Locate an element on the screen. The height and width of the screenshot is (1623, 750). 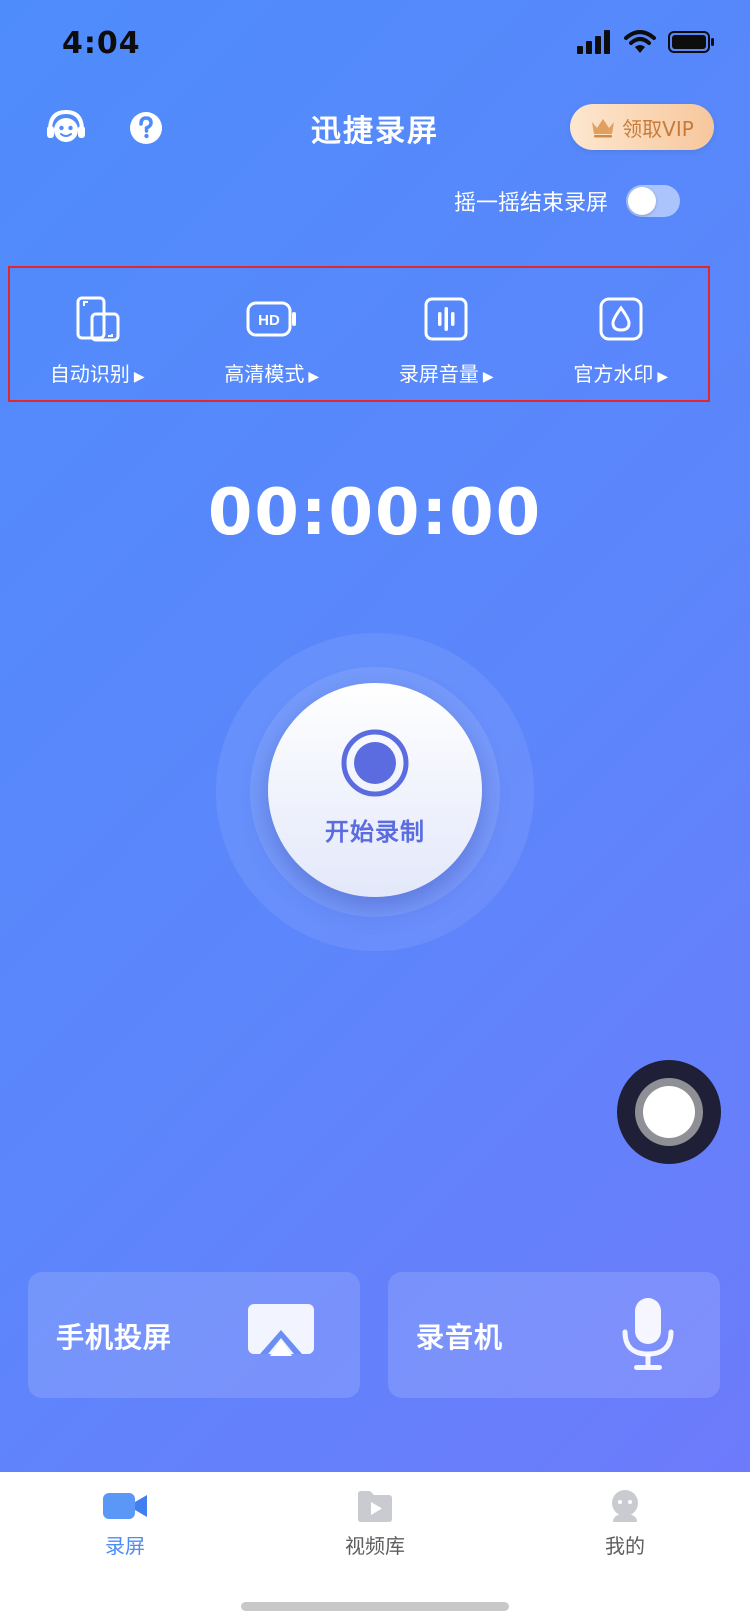
mode-volume: 录屏音量 ▶ is located at coordinates (446, 327).